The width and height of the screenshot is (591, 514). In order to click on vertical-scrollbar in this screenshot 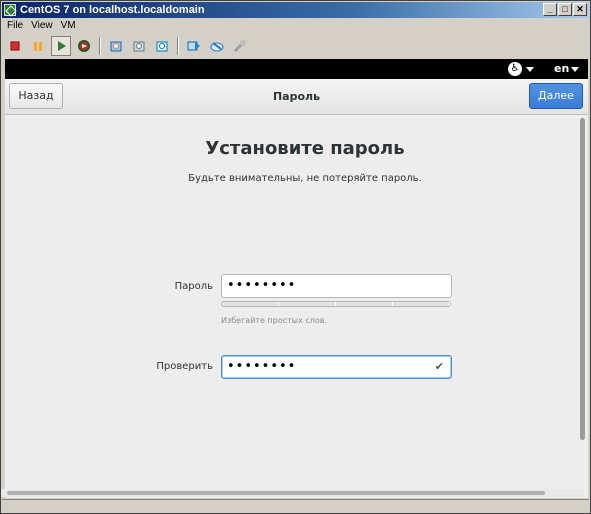, I will do `click(582, 306)`.